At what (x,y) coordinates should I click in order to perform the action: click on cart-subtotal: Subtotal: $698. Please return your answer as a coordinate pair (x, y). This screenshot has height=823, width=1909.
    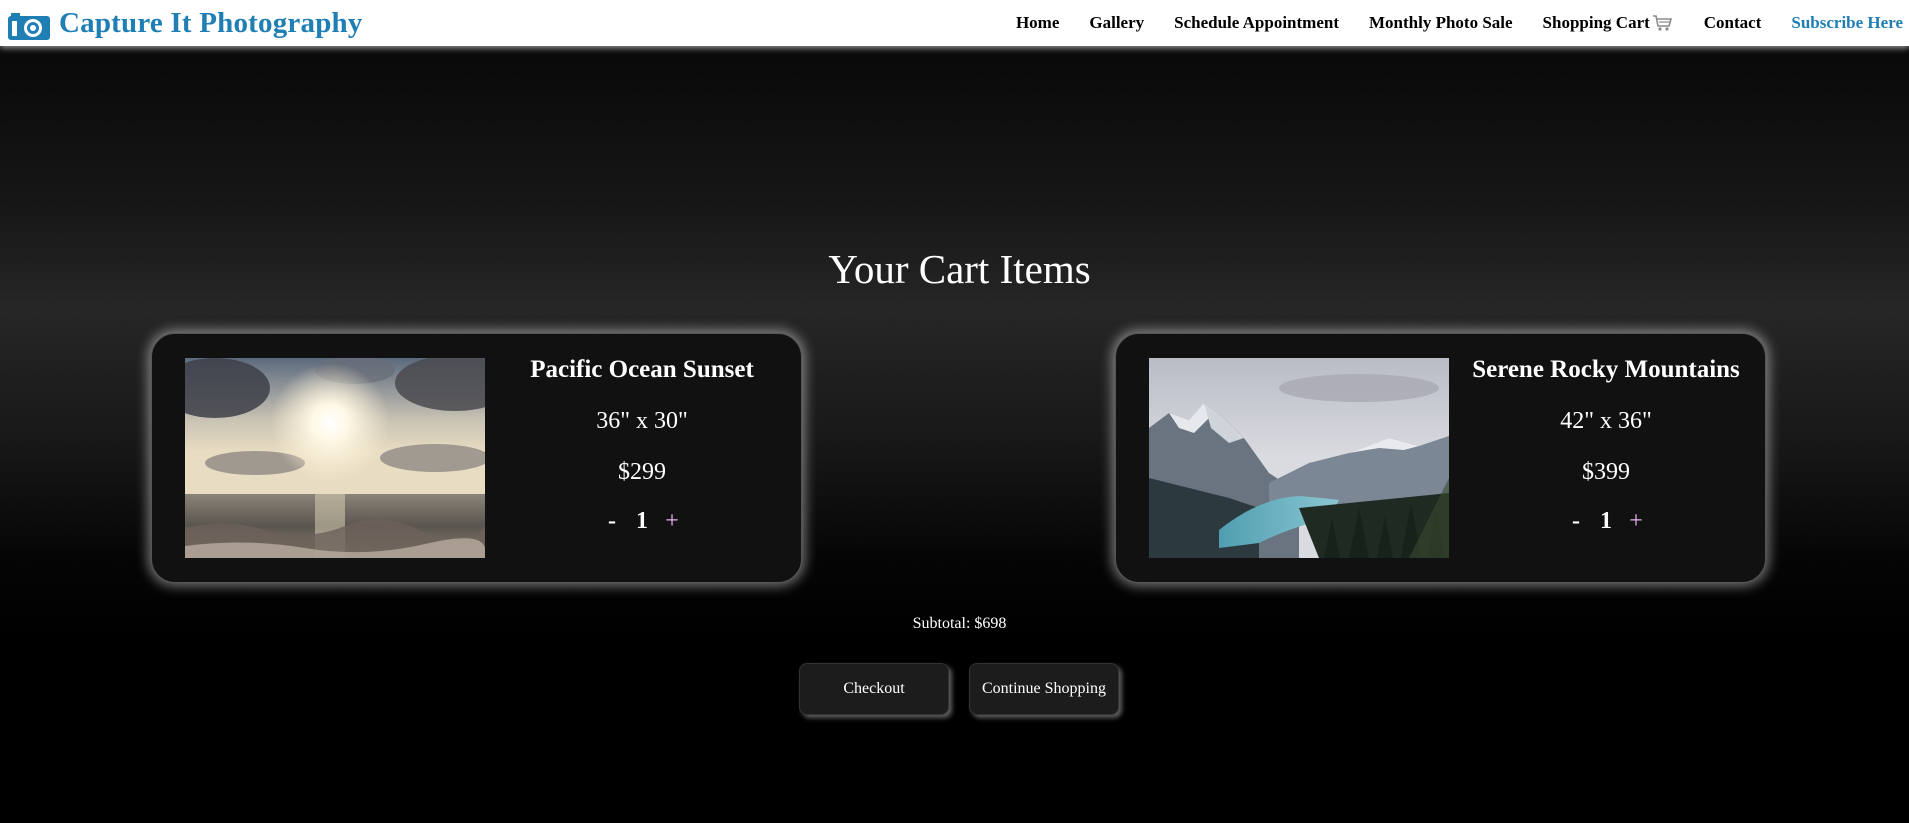
    Looking at the image, I should click on (959, 623).